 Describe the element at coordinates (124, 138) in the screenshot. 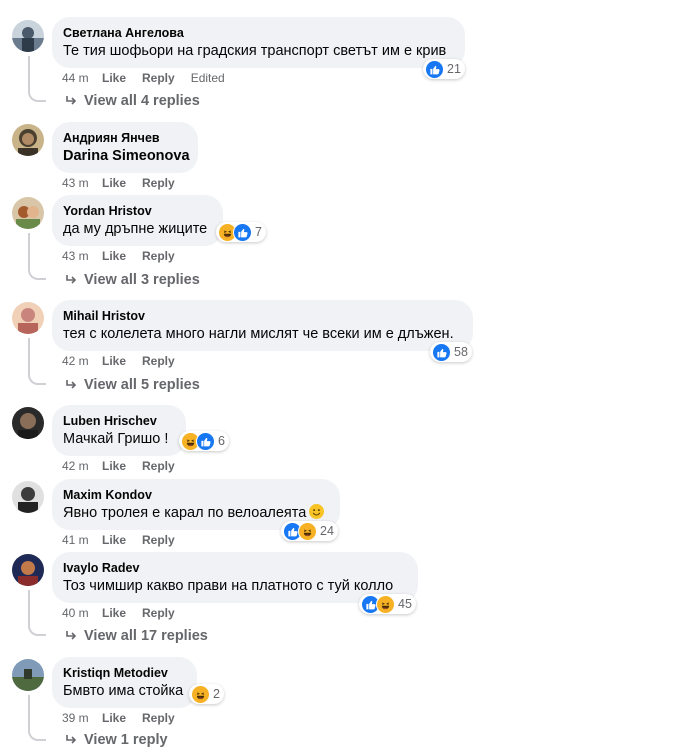

I see `comment-author: Андриян Янчев` at that location.